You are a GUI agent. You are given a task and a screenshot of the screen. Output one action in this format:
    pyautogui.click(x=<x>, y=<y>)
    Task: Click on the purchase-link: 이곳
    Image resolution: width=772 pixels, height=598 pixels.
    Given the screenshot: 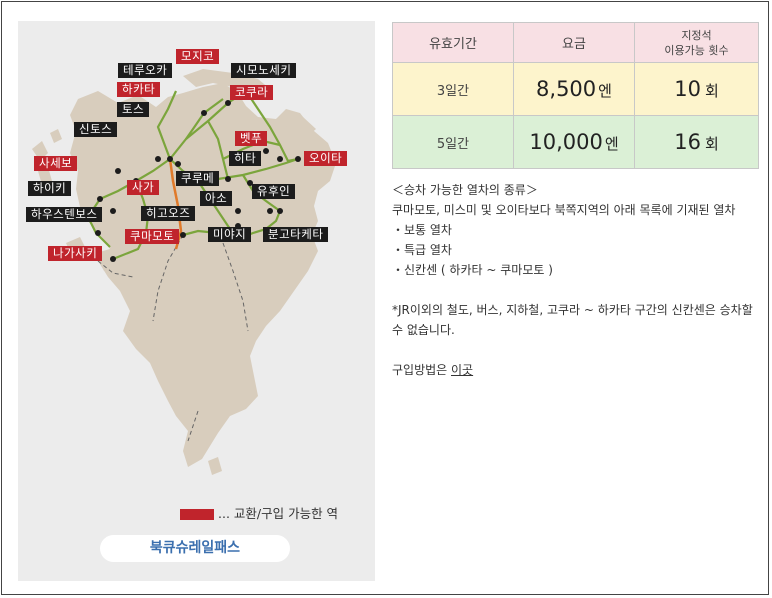 What is the action you would take?
    pyautogui.click(x=462, y=370)
    